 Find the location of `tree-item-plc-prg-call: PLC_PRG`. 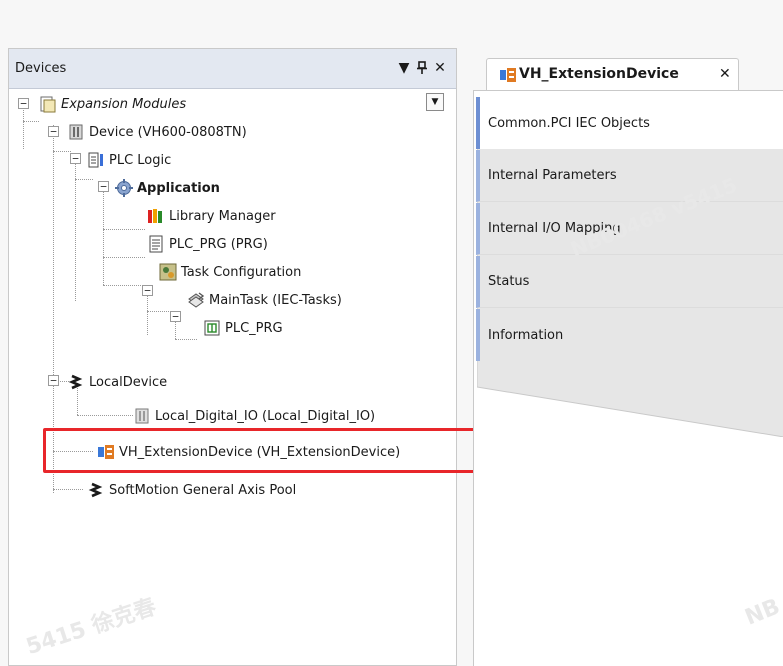

tree-item-plc-prg-call: PLC_PRG is located at coordinates (243, 328).